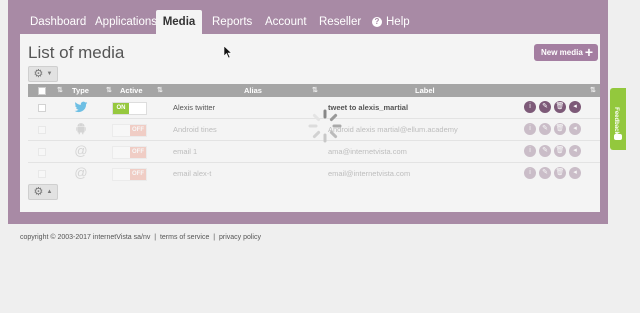 This screenshot has width=640, height=313. Describe the element at coordinates (369, 173) in the screenshot. I see `media-label: email@internetvista.com` at that location.